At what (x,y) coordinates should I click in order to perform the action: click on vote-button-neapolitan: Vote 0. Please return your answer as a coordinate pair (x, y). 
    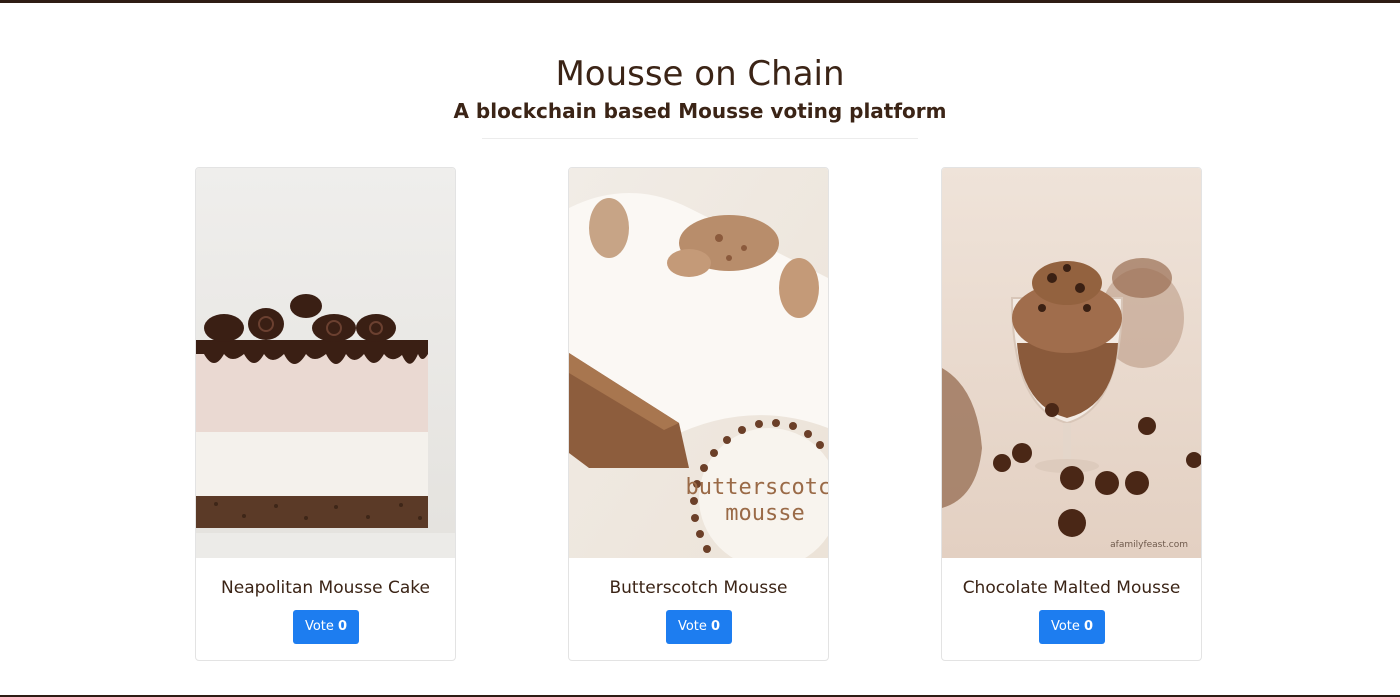
    Looking at the image, I should click on (326, 627).